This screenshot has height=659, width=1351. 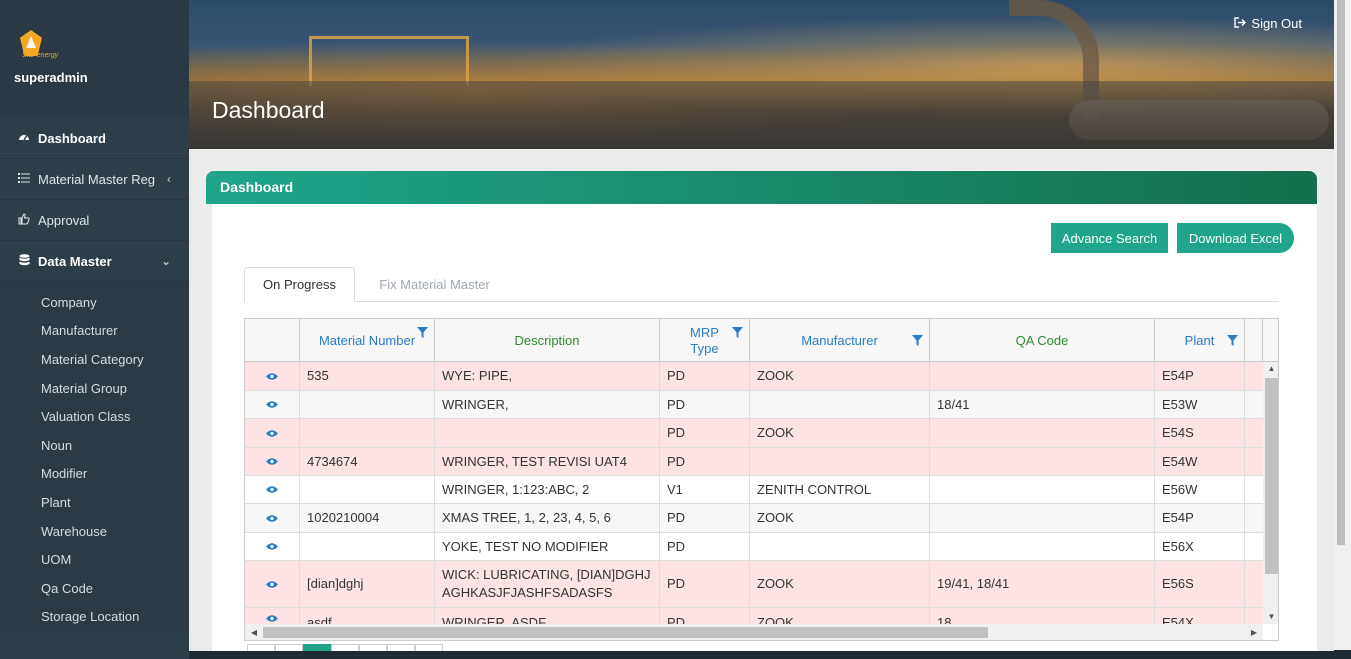 I want to click on download-excel-button: Download Excel, so click(x=1235, y=238).